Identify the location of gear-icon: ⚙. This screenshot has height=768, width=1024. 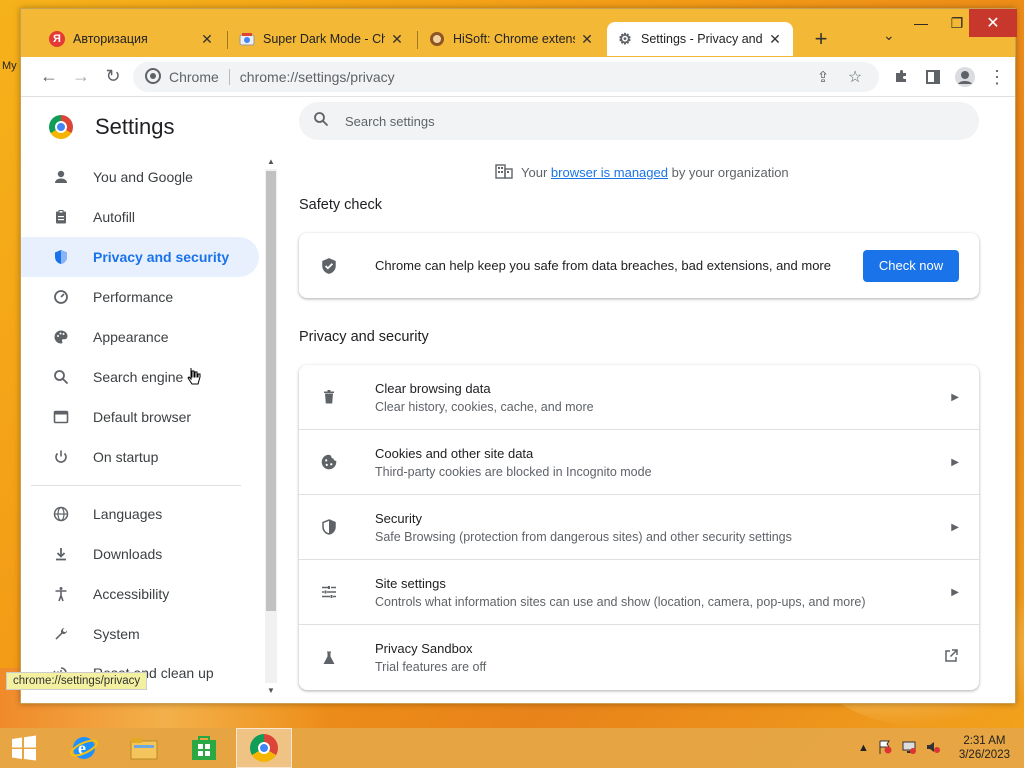
(625, 39).